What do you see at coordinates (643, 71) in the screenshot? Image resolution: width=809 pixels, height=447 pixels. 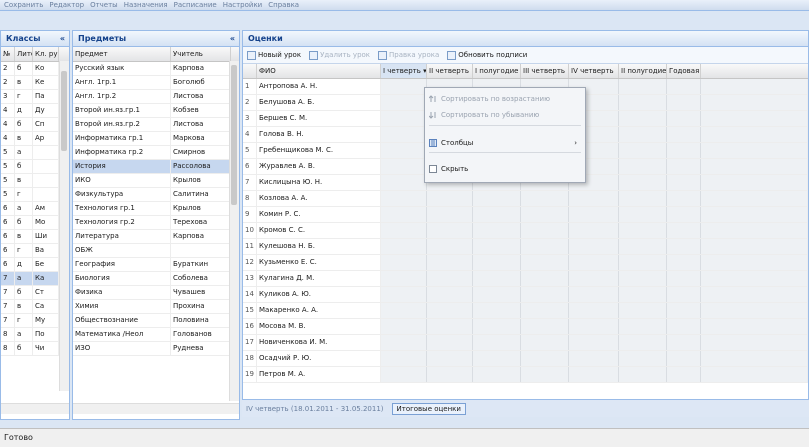 I see `grades-col-header: II полугодие` at bounding box center [643, 71].